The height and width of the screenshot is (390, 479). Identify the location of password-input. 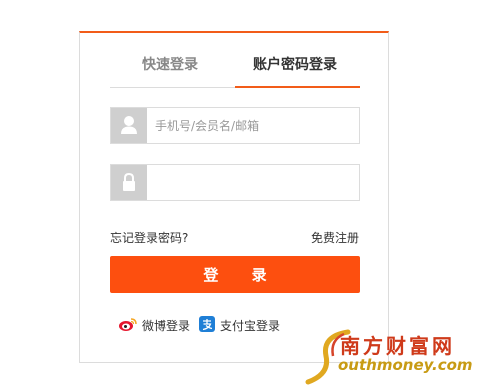
(253, 182).